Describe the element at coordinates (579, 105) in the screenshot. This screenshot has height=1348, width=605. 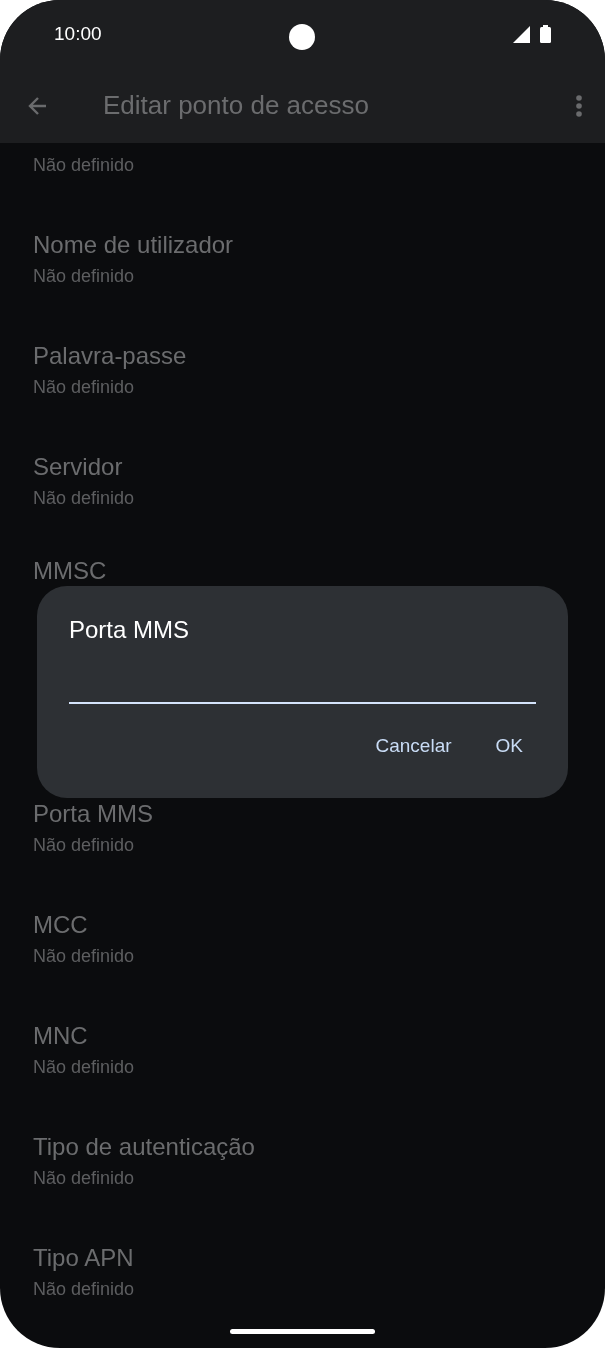
I see `more-options-icon` at that location.